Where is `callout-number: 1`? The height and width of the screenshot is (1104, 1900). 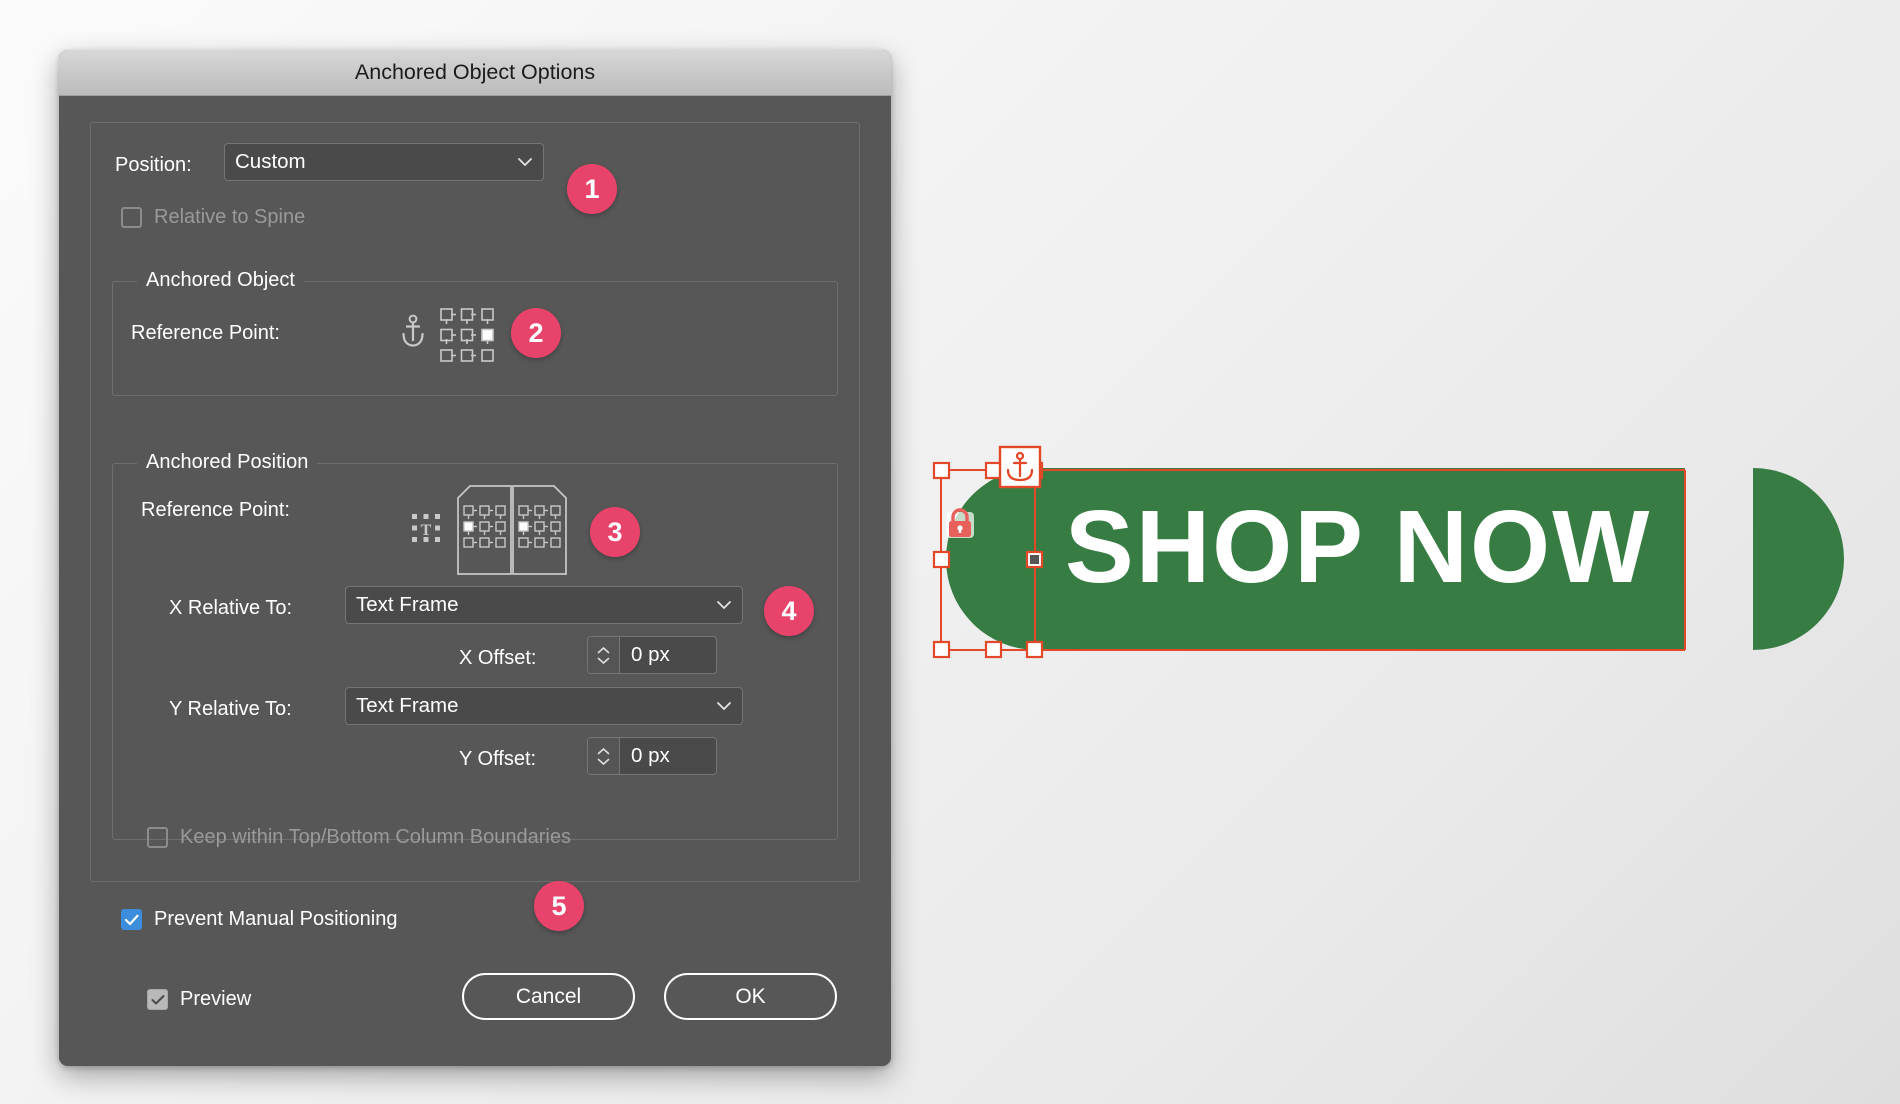 callout-number: 1 is located at coordinates (592, 188).